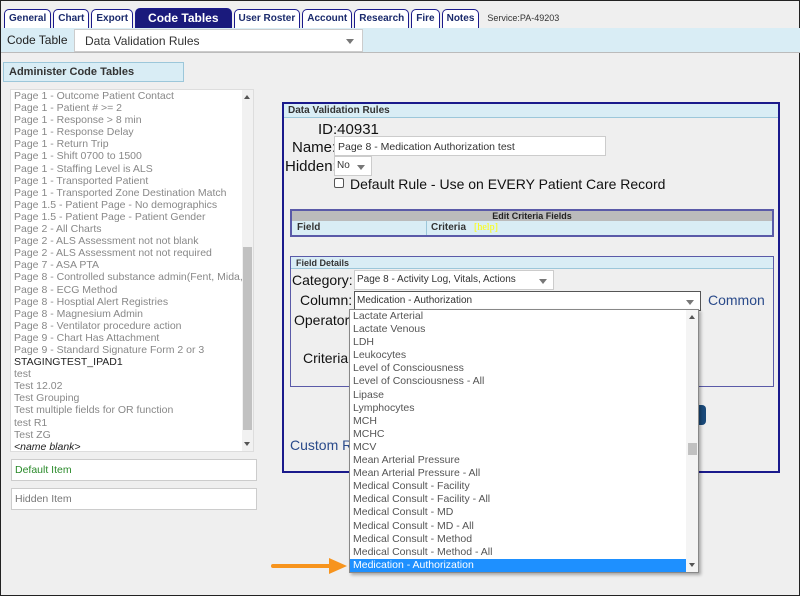 The image size is (800, 596). Describe the element at coordinates (460, 18) in the screenshot. I see `tab-notes: Notes` at that location.